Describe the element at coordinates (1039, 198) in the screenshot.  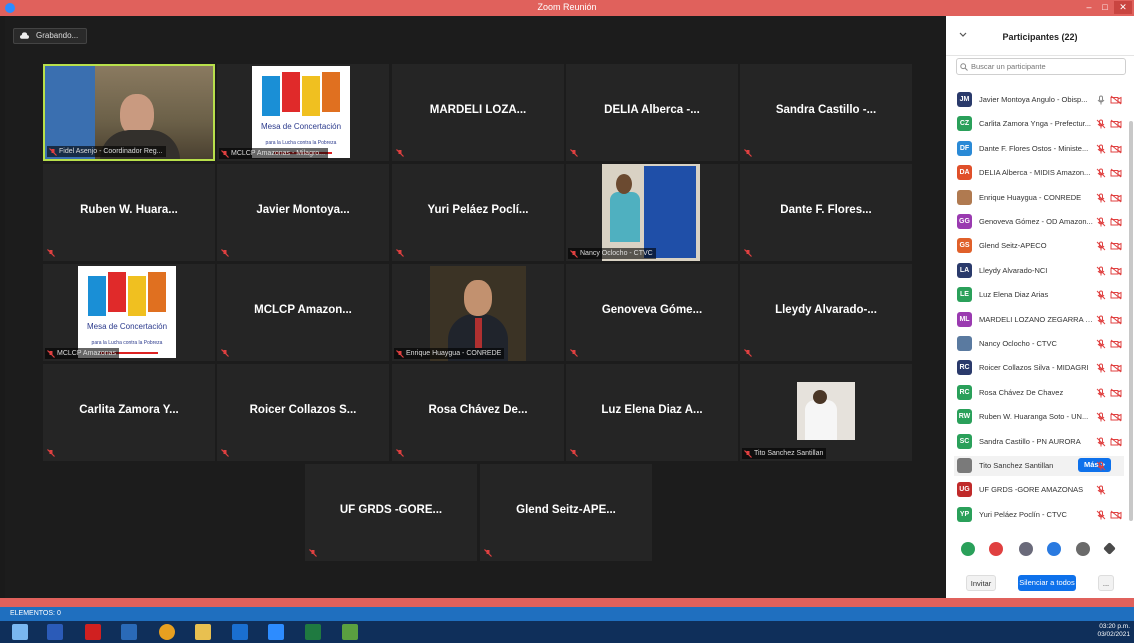
I see `participant-row: Enrique Huaygua - CONREDE` at that location.